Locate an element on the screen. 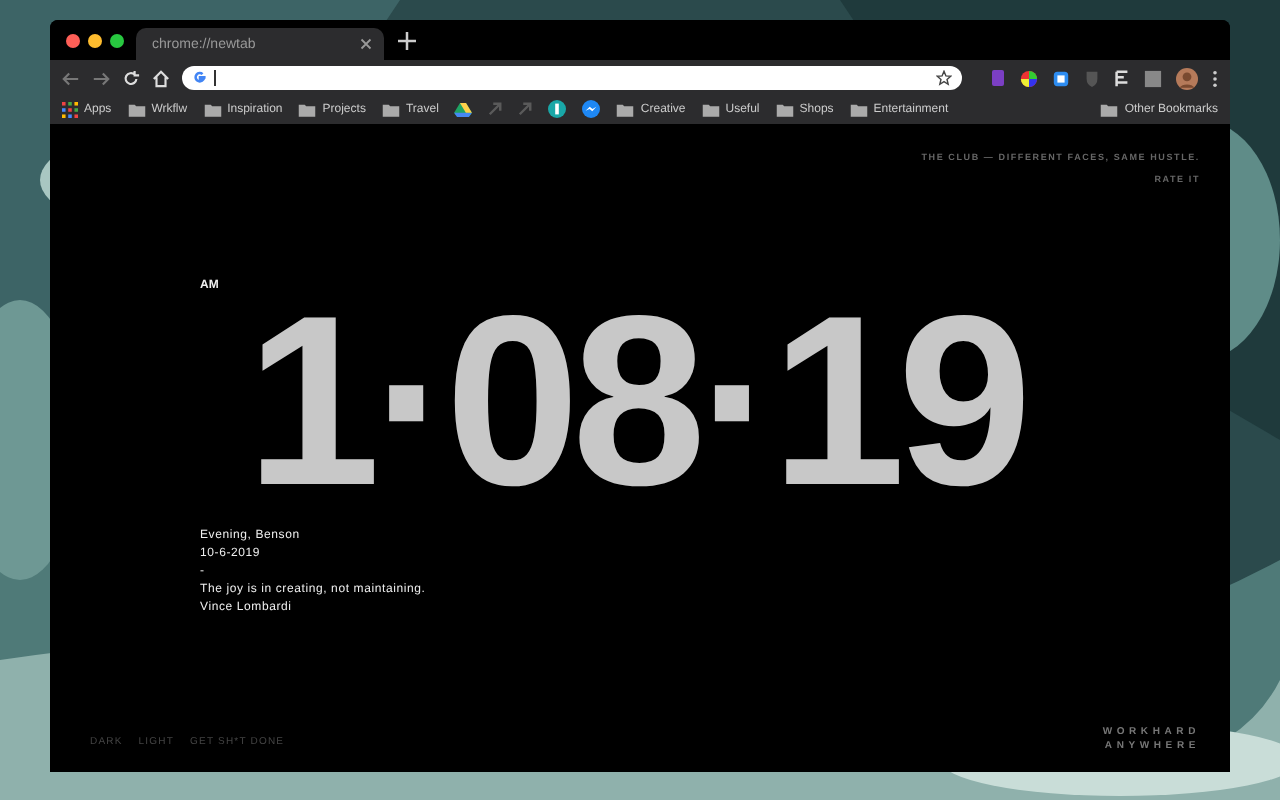 The height and width of the screenshot is (800, 1280). new-tab-icon is located at coordinates (407, 40).